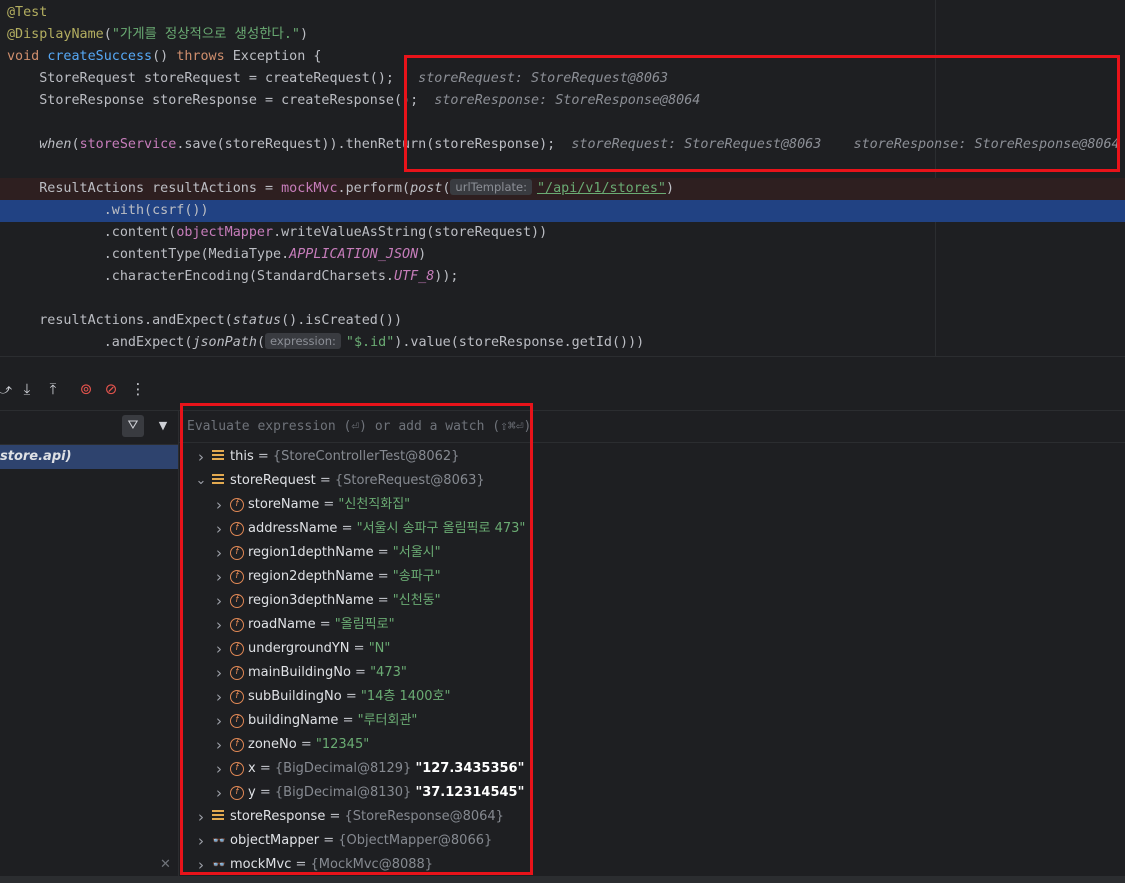 The width and height of the screenshot is (1125, 883). I want to click on status-strip, so click(562, 879).